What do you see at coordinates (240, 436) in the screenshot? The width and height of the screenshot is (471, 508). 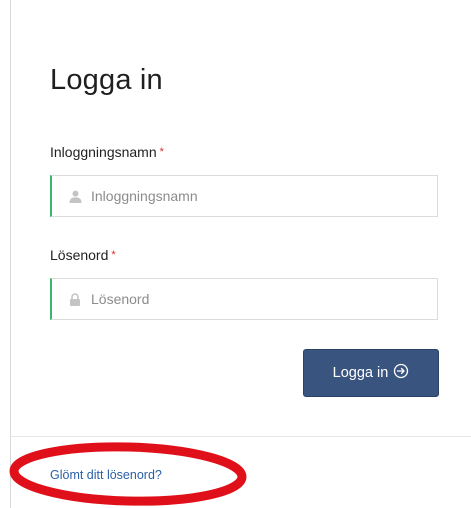 I see `footer-divider` at bounding box center [240, 436].